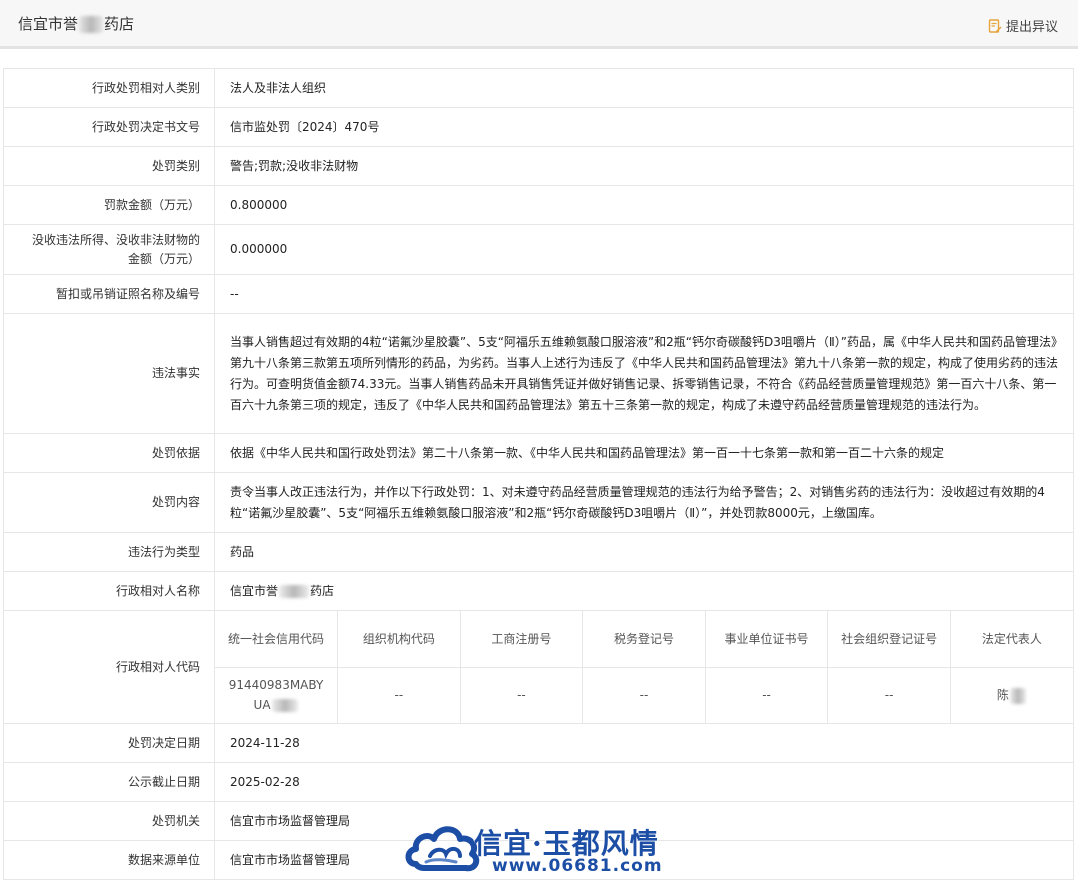  Describe the element at coordinates (644, 743) in the screenshot. I see `field-value: 2024-11-28` at that location.